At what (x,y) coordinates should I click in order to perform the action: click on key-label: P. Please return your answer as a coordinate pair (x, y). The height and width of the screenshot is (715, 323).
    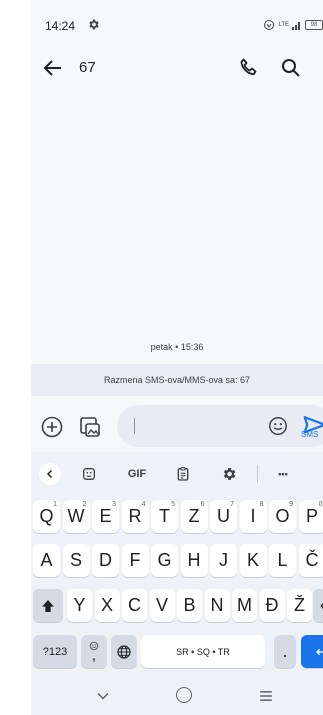
    Looking at the image, I should click on (311, 516).